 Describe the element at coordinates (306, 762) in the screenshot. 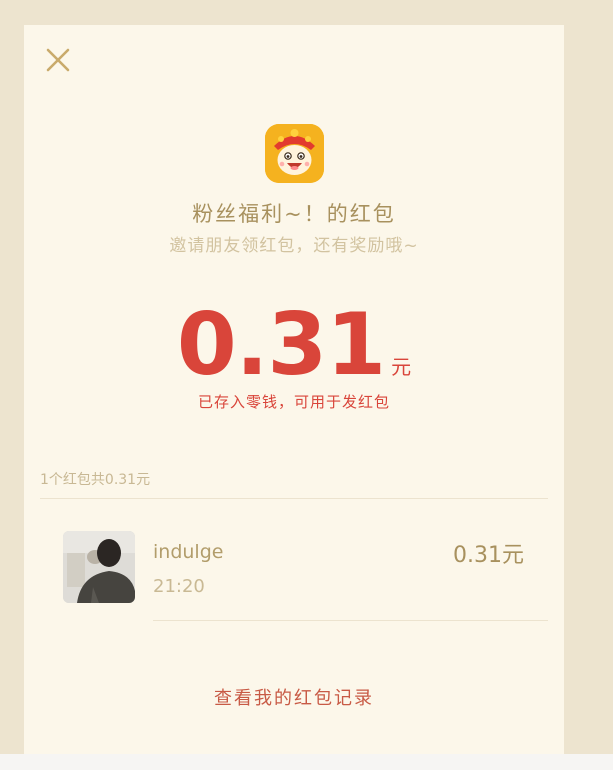

I see `bottom-edge` at that location.